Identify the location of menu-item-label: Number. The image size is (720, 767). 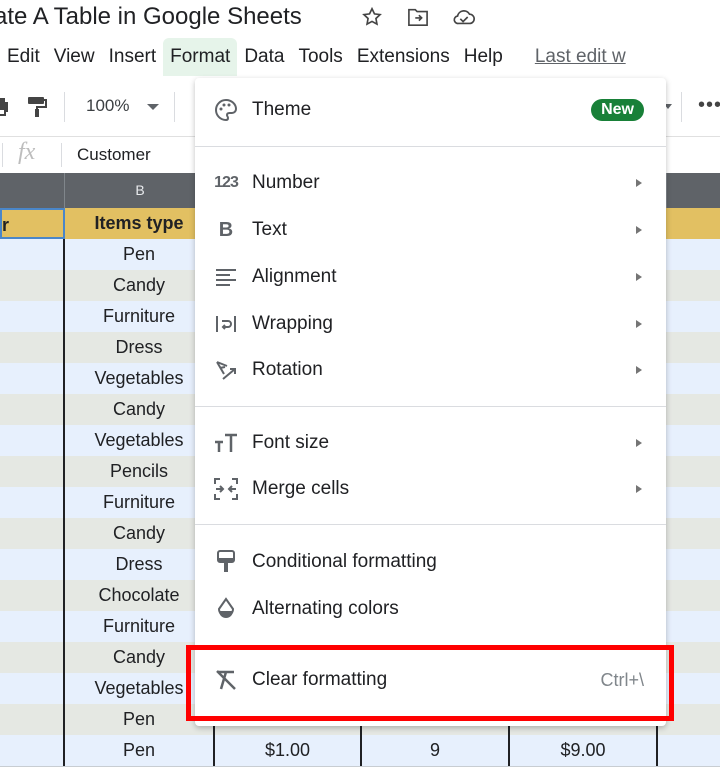
(286, 182).